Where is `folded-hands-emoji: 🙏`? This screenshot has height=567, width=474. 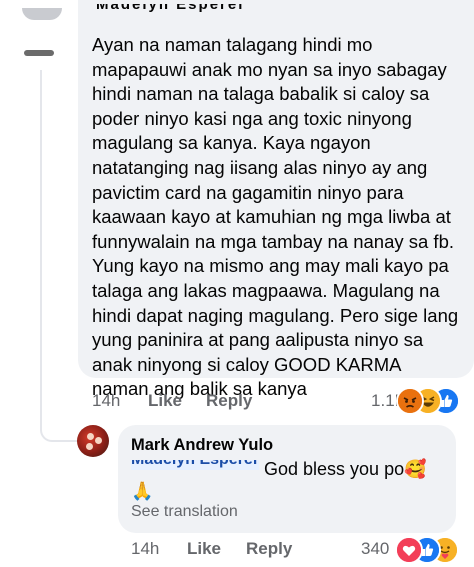 folded-hands-emoji: 🙏 is located at coordinates (142, 491).